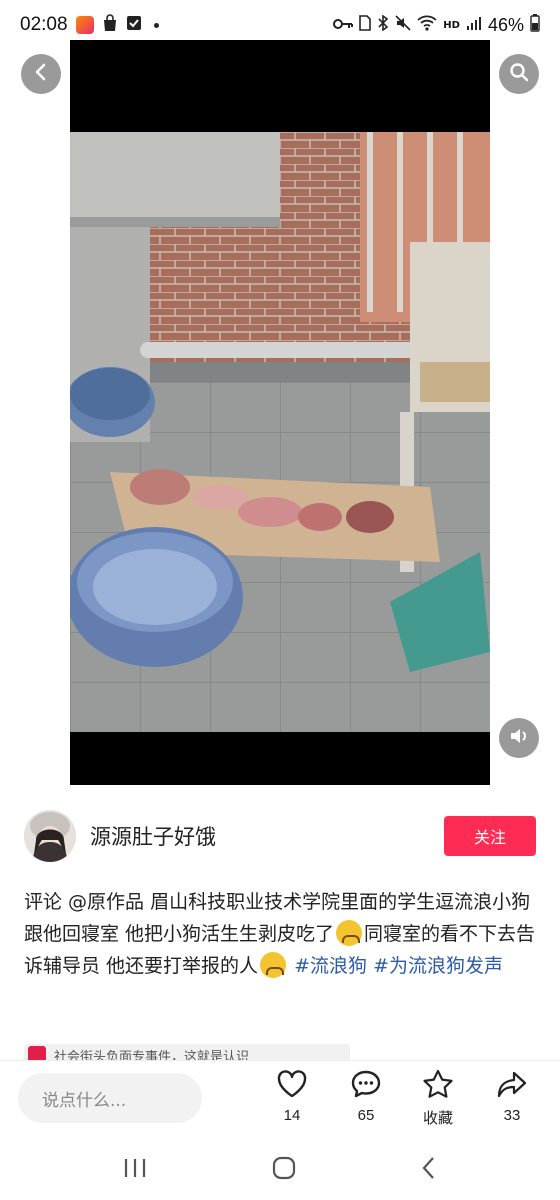  I want to click on system-nav-bar, so click(280, 1170).